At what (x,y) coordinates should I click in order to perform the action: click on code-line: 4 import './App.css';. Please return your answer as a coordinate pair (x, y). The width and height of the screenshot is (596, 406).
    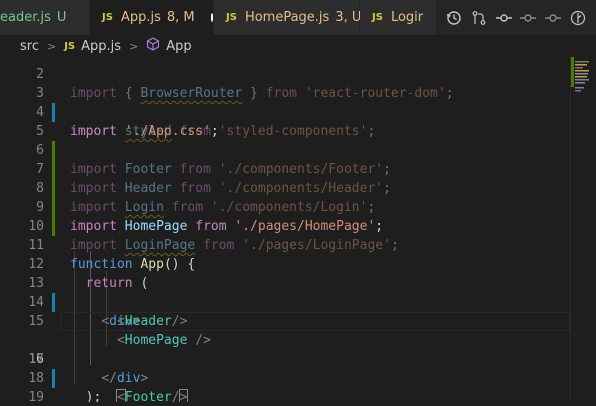
    Looking at the image, I should click on (285, 111).